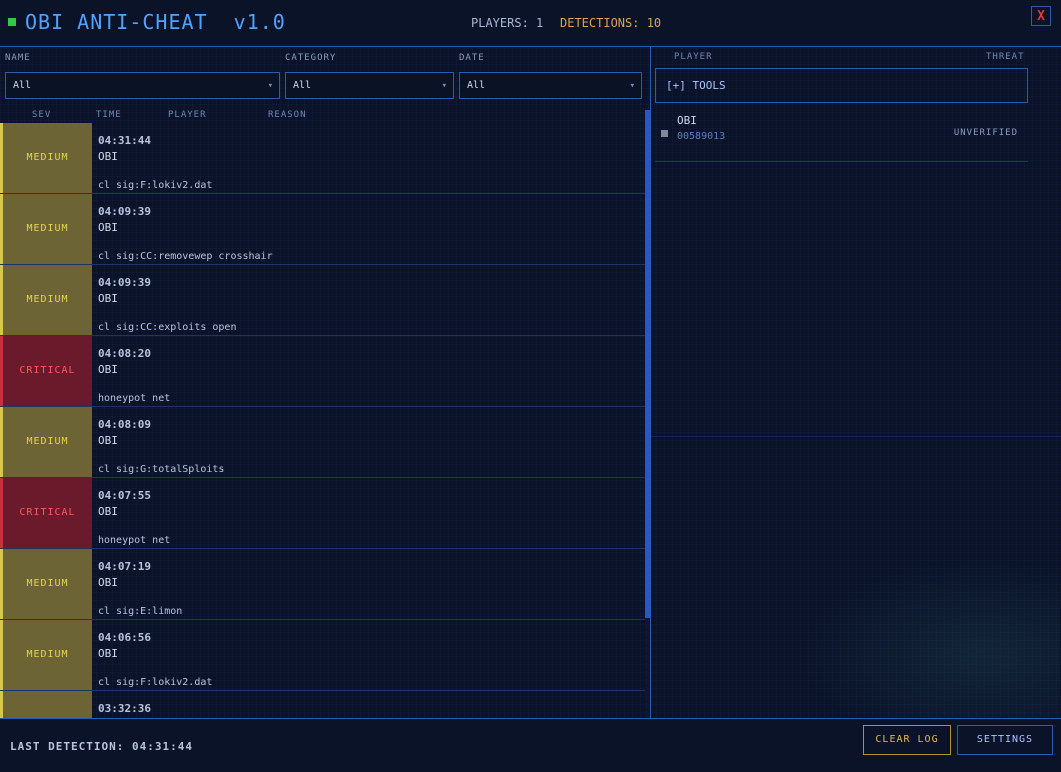 Image resolution: width=1061 pixels, height=772 pixels. I want to click on player-id: 00589013, so click(701, 136).